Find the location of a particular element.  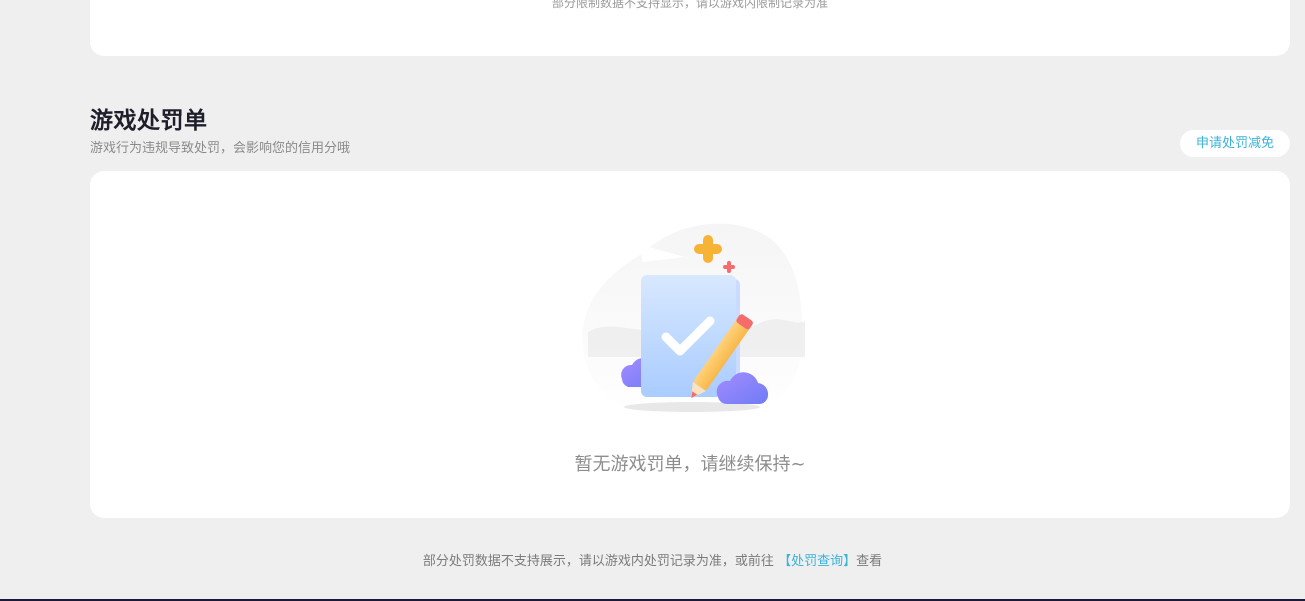

empty-state-text: 暂无游戏罚单，请继续保持~ is located at coordinates (690, 464).